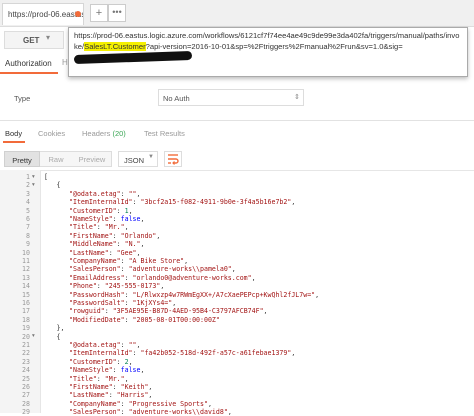  Describe the element at coordinates (26, 370) in the screenshot. I see `line-number: 24` at that location.